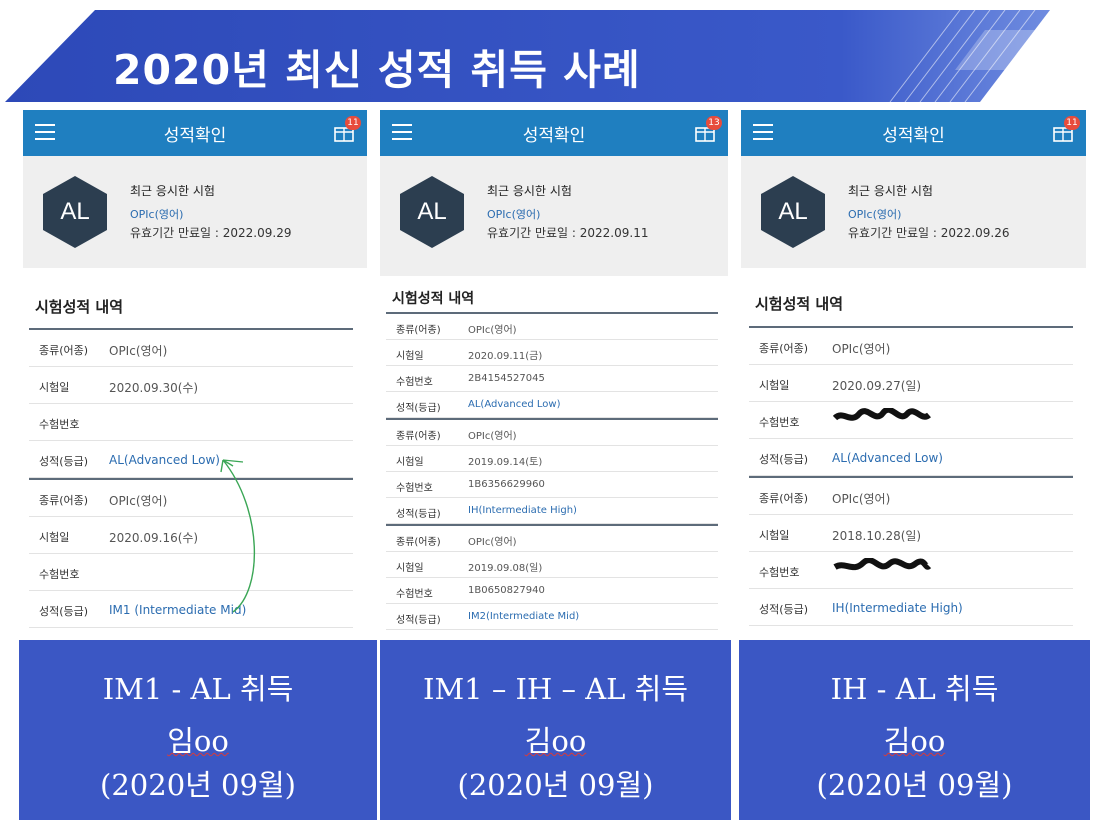 This screenshot has width=1109, height=833. What do you see at coordinates (377, 70) in the screenshot?
I see `banner-title: 2020년 최신 성적 취득 사례` at bounding box center [377, 70].